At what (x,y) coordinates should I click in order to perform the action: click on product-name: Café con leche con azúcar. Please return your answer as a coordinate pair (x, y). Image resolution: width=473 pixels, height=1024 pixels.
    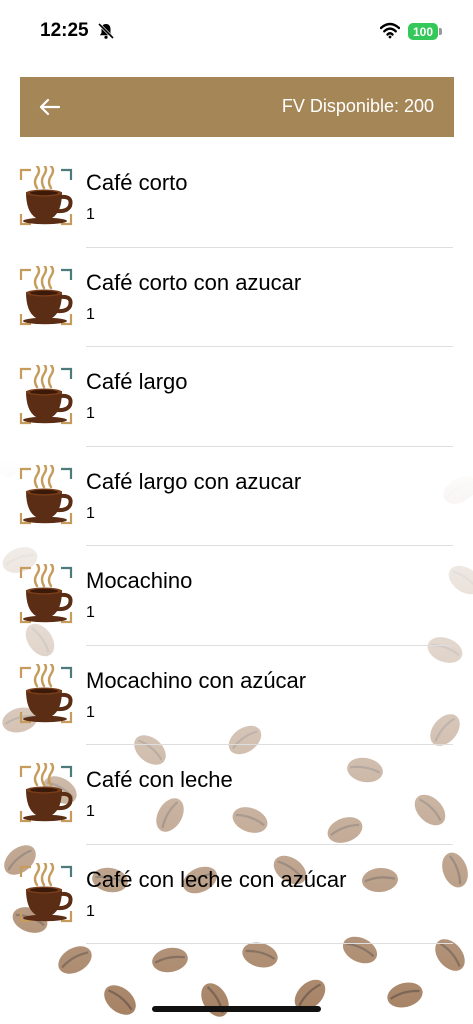
    Looking at the image, I should click on (216, 879).